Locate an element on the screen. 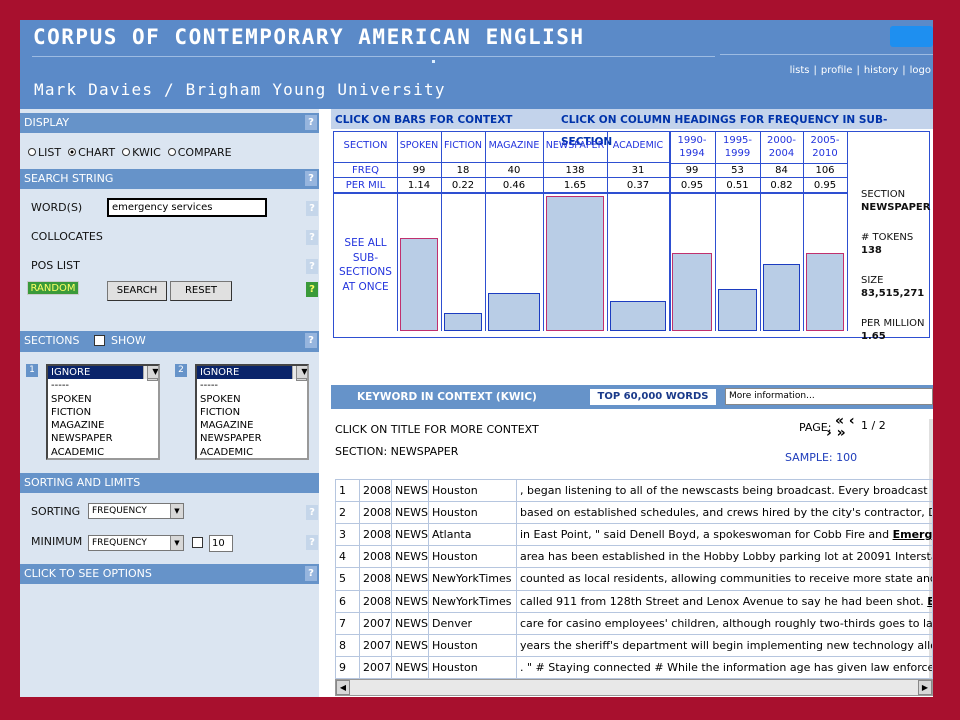  row-source: Atlanta is located at coordinates (472, 535).